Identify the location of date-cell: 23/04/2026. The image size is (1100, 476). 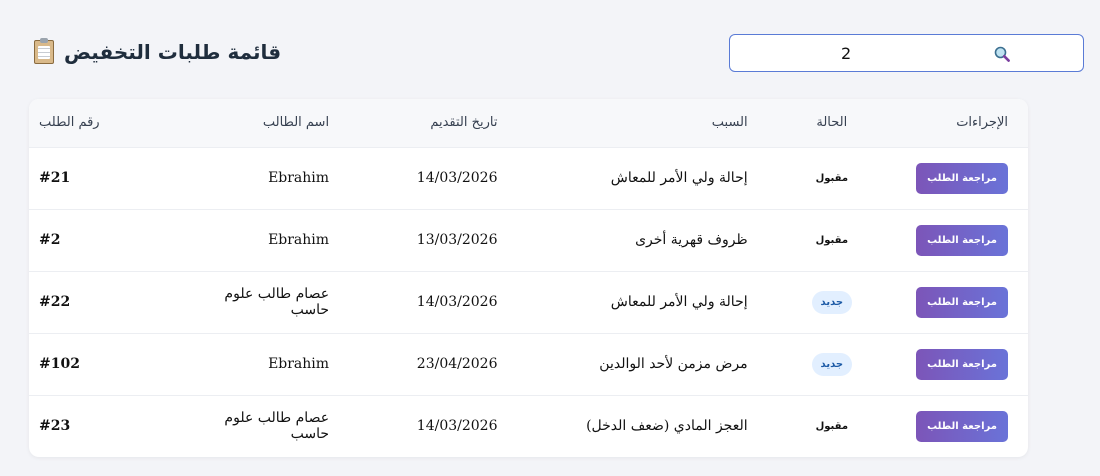
(457, 364).